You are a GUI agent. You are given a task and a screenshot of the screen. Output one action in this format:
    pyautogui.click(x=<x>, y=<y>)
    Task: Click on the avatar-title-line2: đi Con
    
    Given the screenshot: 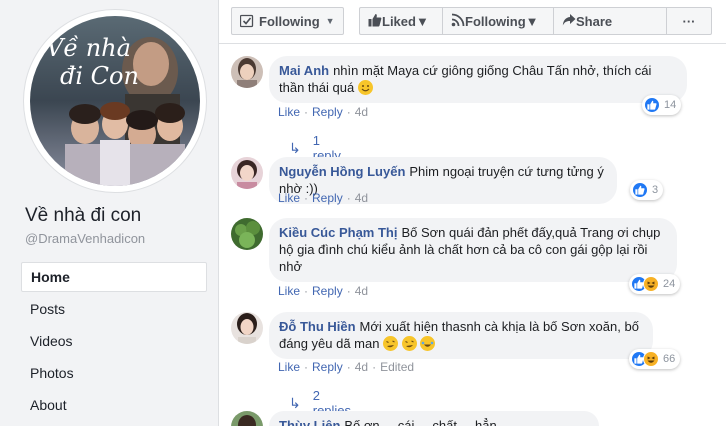 What is the action you would take?
    pyautogui.click(x=99, y=76)
    